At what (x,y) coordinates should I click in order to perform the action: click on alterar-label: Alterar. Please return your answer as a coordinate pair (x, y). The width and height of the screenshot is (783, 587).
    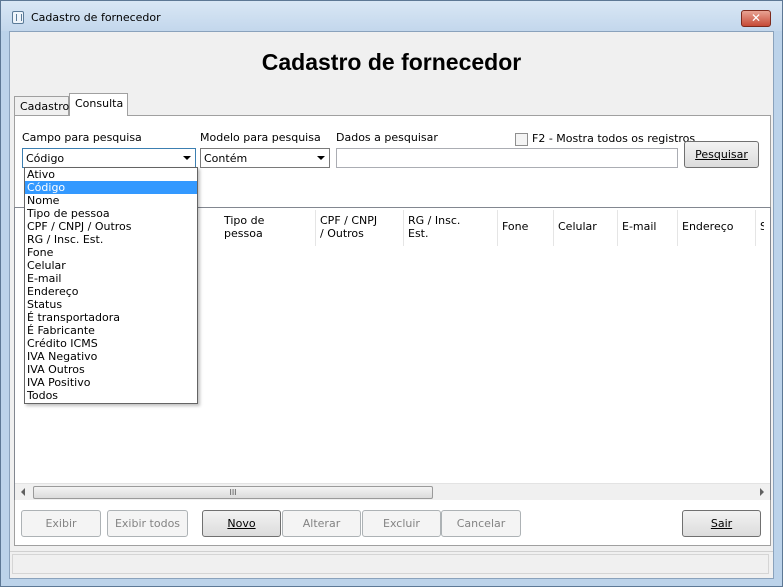
    Looking at the image, I should click on (321, 523).